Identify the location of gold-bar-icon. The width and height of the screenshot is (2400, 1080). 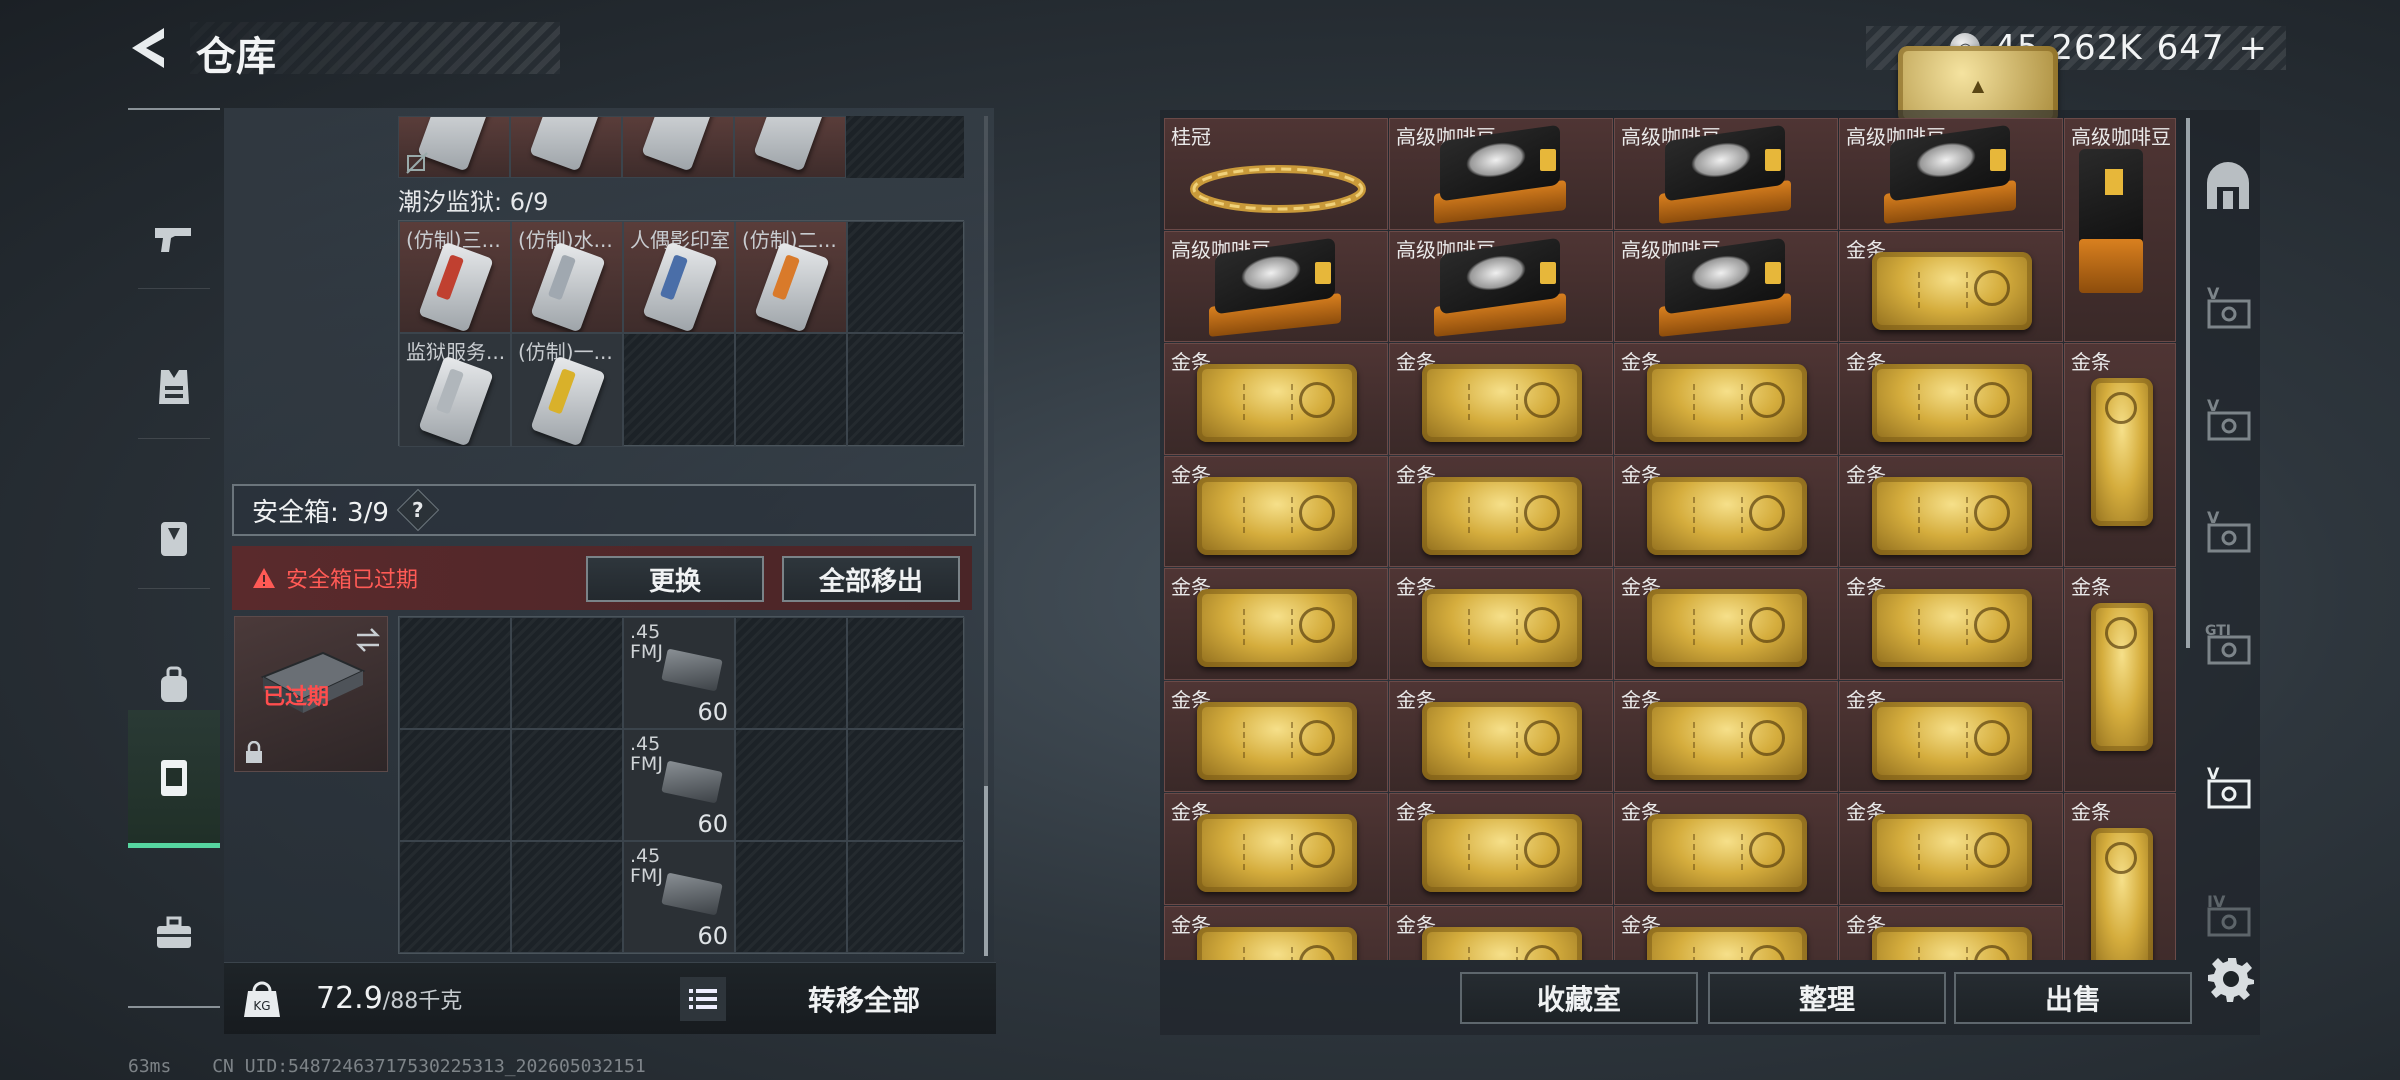
(1952, 290).